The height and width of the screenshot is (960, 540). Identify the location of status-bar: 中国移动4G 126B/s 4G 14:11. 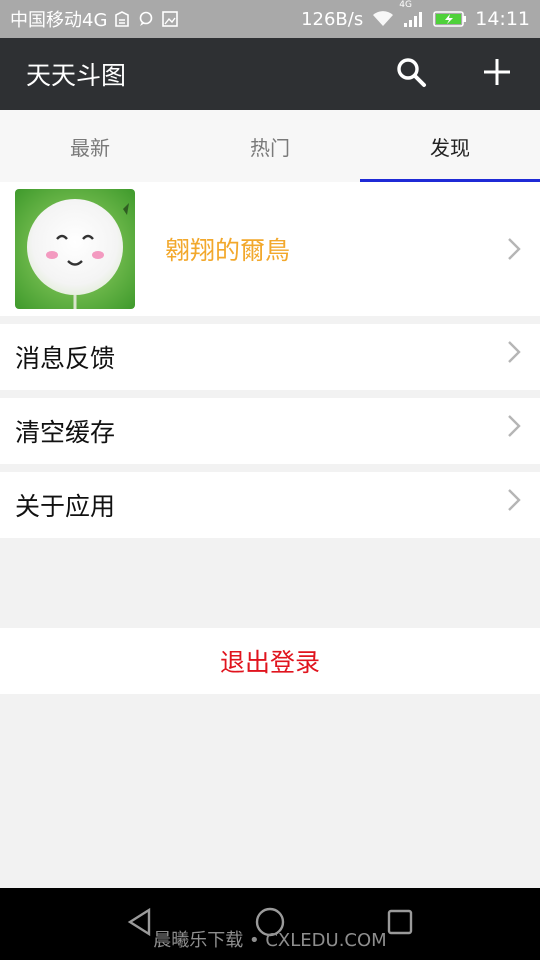
(270, 19).